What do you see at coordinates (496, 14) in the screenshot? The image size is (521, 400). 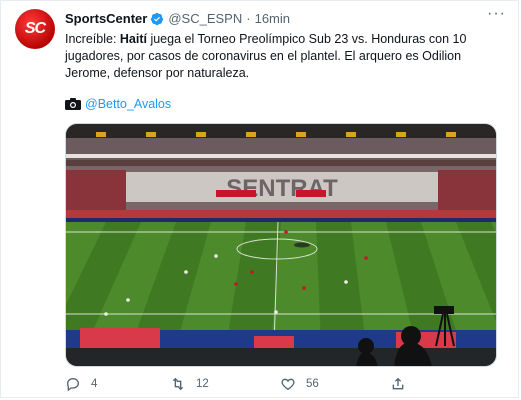 I see `more-icon: ···` at bounding box center [496, 14].